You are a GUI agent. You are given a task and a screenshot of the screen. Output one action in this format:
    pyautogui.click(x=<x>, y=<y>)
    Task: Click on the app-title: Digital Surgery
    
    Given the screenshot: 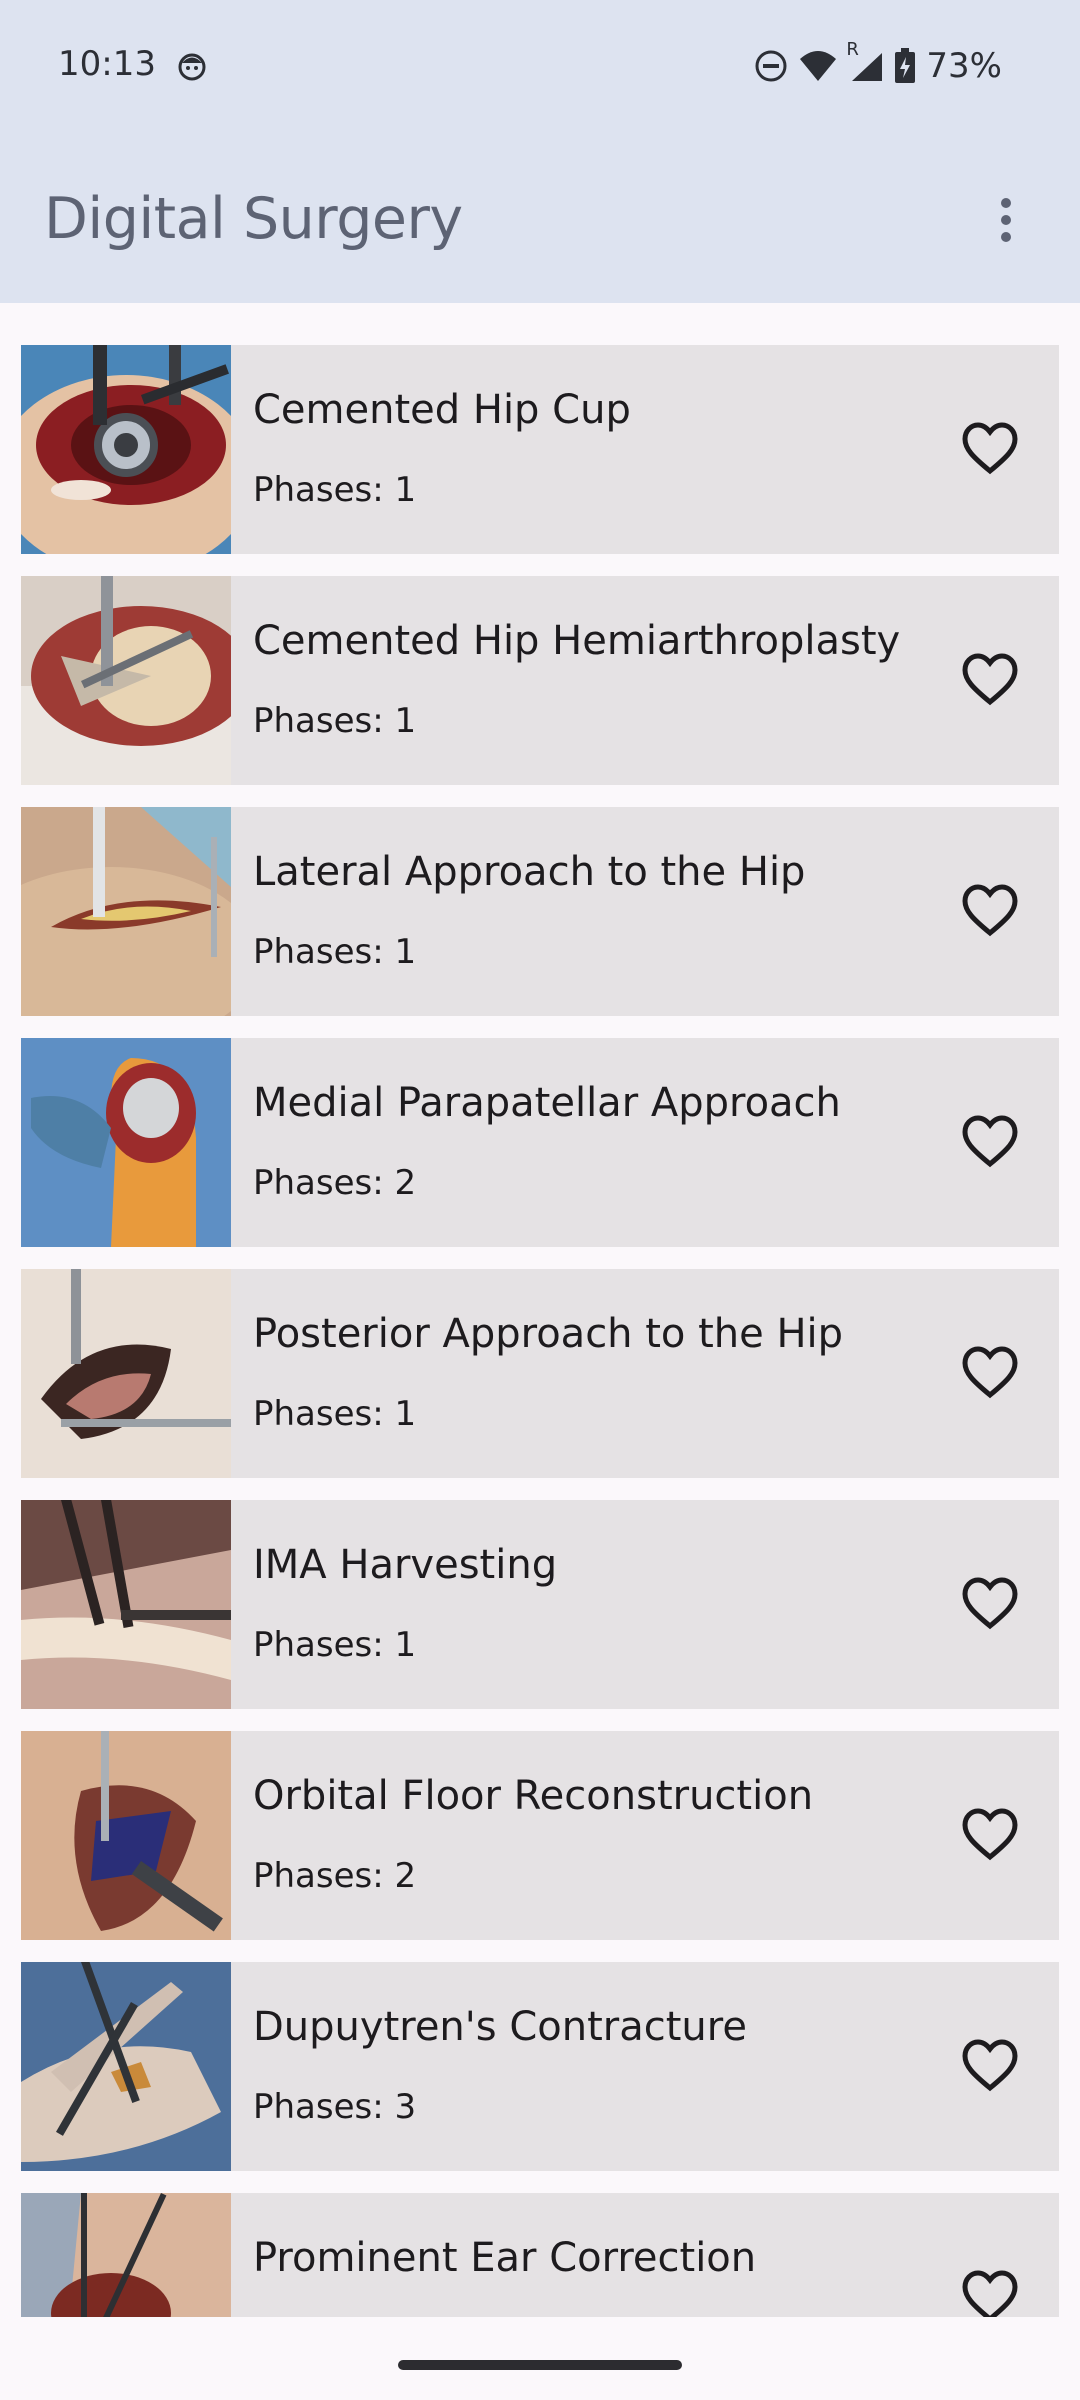 What is the action you would take?
    pyautogui.click(x=253, y=219)
    